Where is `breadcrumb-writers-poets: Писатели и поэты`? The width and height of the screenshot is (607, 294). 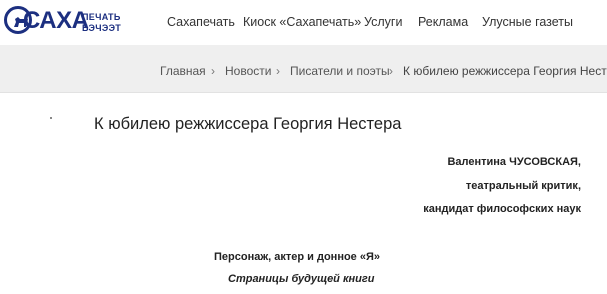 breadcrumb-writers-poets: Писатели и поэты is located at coordinates (340, 71).